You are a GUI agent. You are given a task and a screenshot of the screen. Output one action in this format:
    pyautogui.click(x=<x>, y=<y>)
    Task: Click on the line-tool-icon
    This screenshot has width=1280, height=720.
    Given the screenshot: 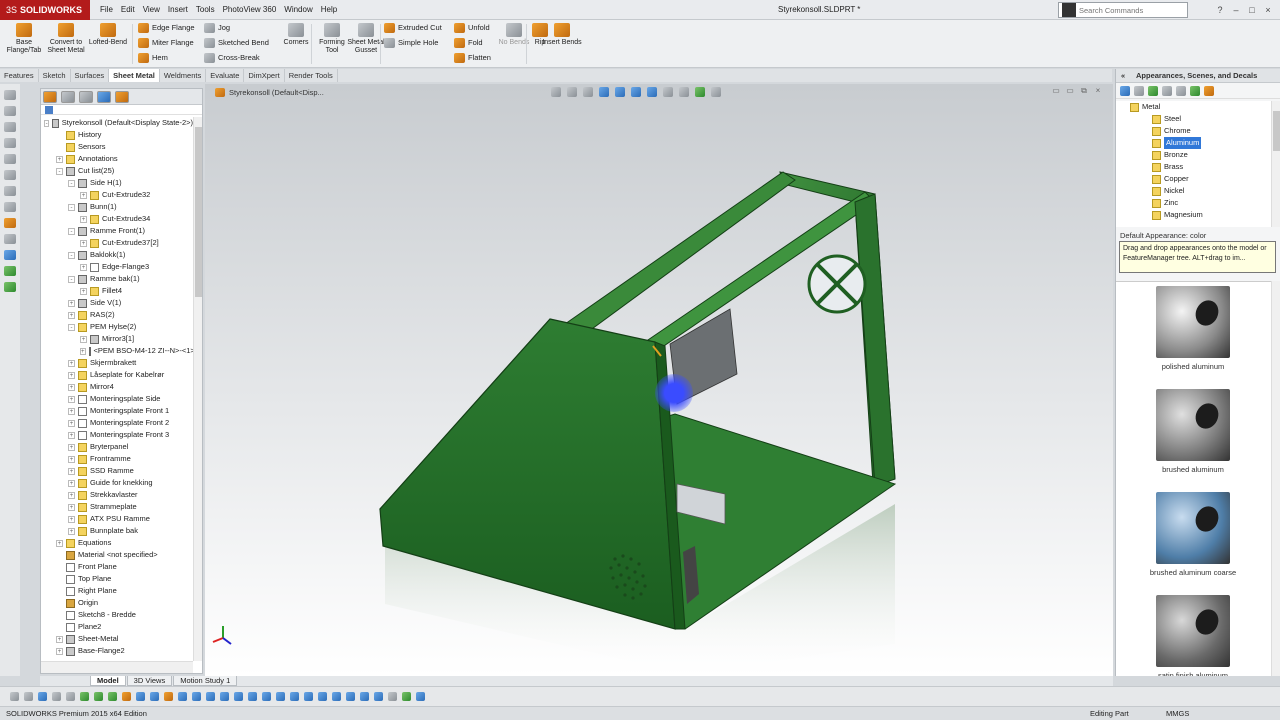 What is the action you would take?
    pyautogui.click(x=10, y=127)
    